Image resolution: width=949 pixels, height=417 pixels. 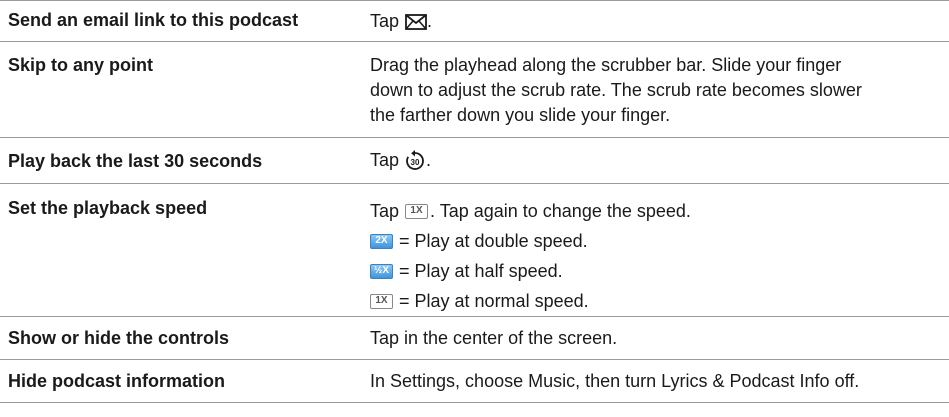 I want to click on desc-line: Tap in the center of the screen., so click(x=494, y=338).